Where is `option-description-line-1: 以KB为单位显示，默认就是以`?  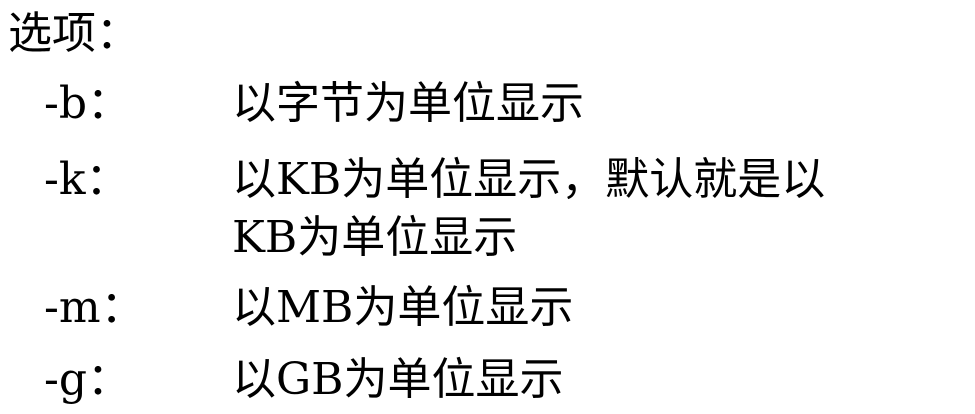 option-description-line-1: 以KB为单位显示，默认就是以 is located at coordinates (529, 179).